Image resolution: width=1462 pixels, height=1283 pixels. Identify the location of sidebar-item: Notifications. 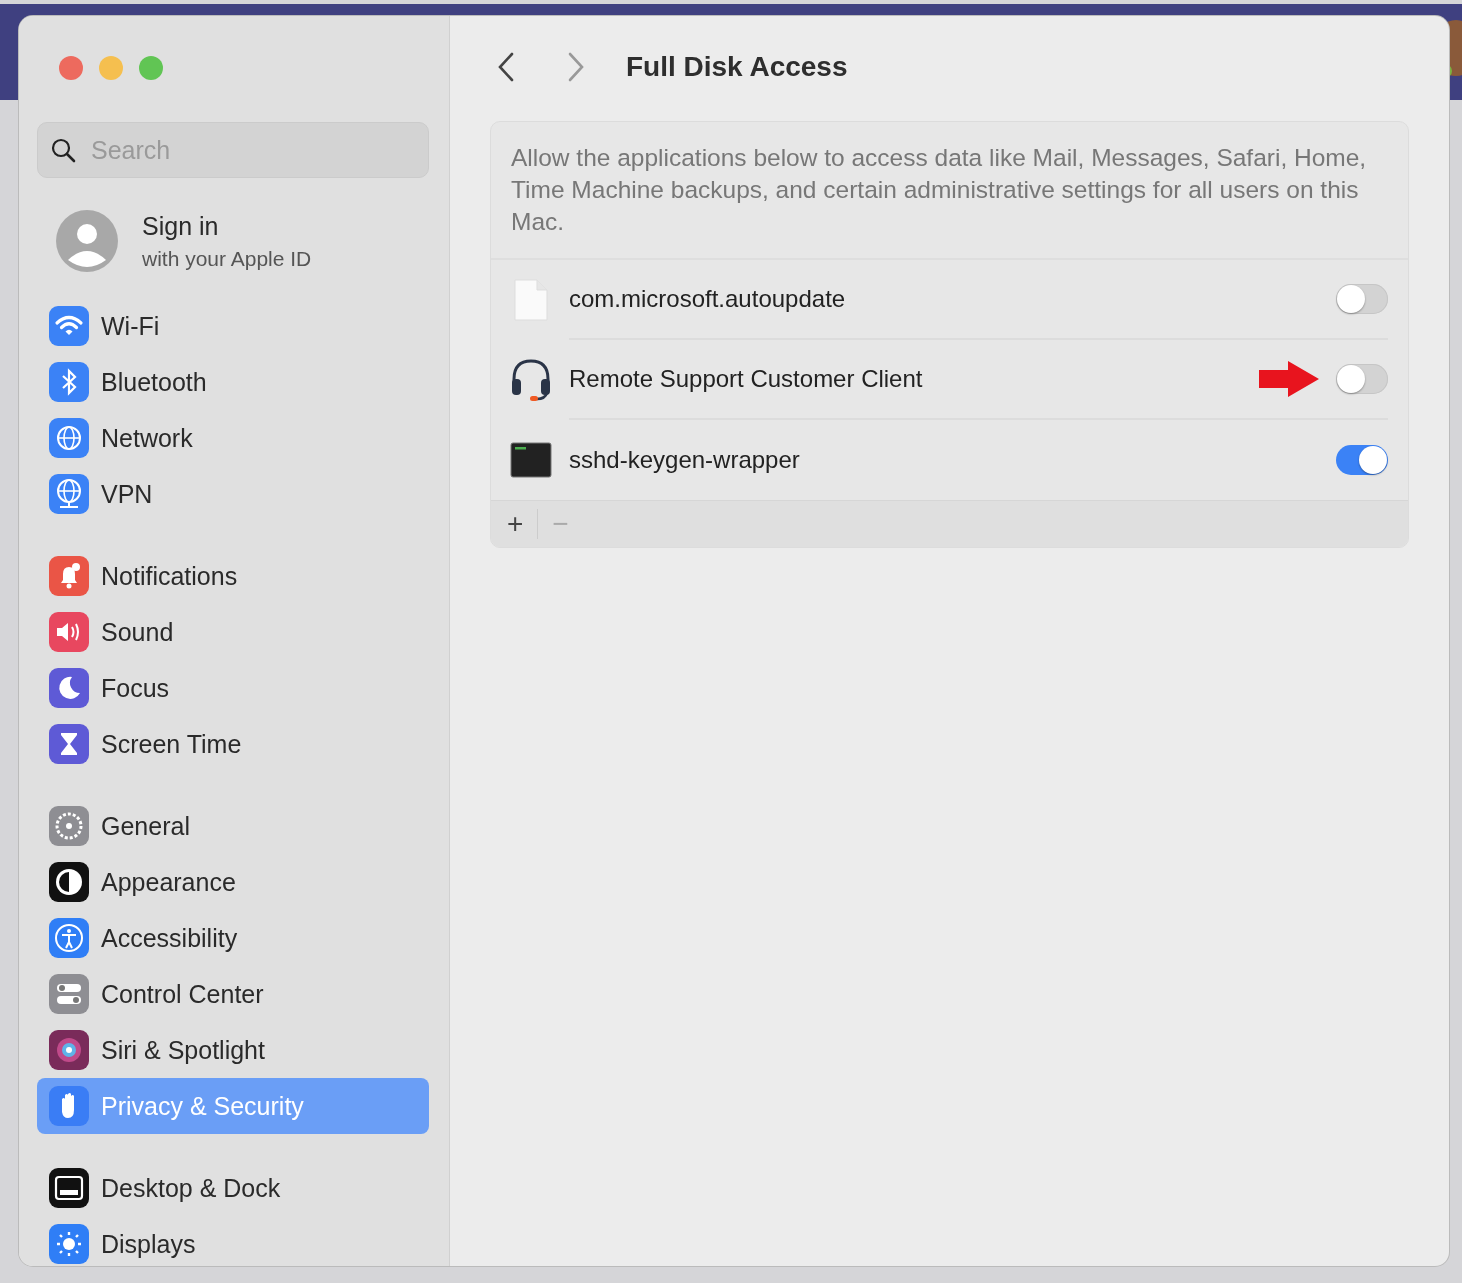
(233, 576).